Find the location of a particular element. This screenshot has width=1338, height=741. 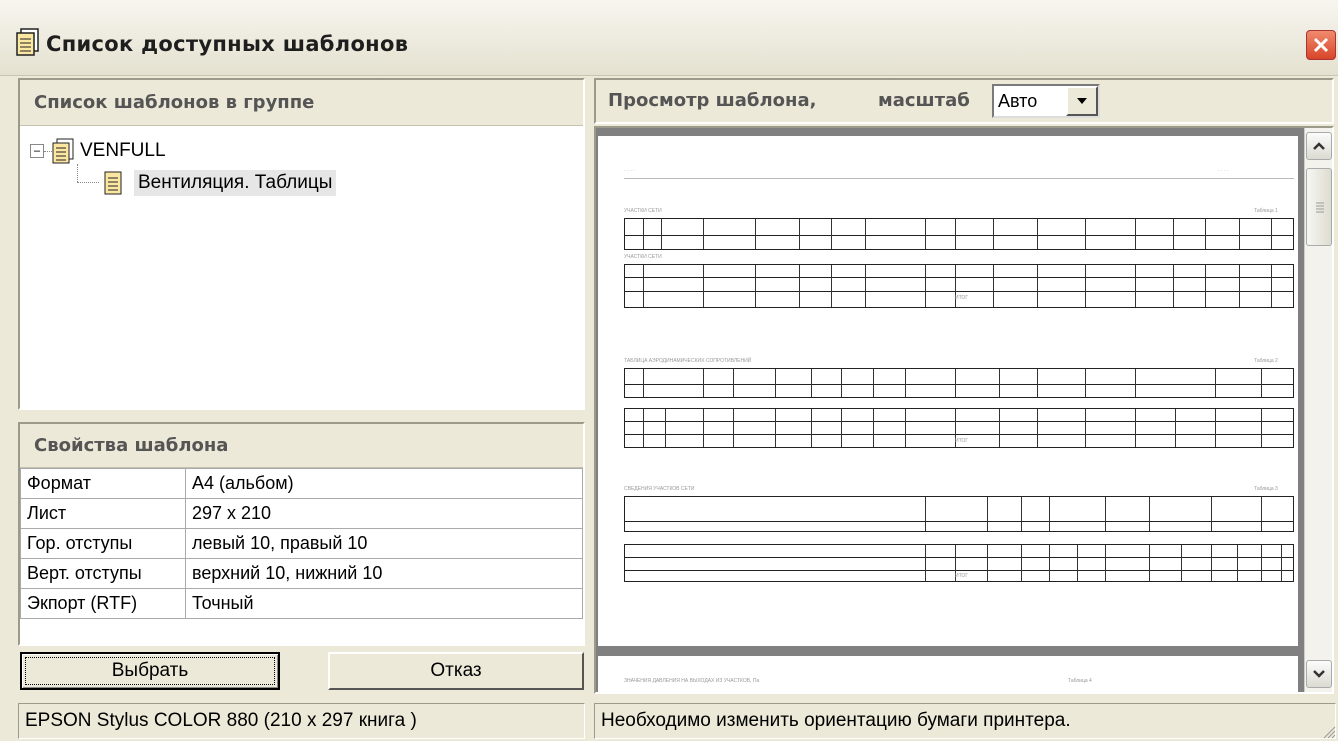

section-title: ТАБЛИЦА АЭРОДИНАМИЧЕСКИХ СОПРОТИВЛЕНИЙ is located at coordinates (688, 361).